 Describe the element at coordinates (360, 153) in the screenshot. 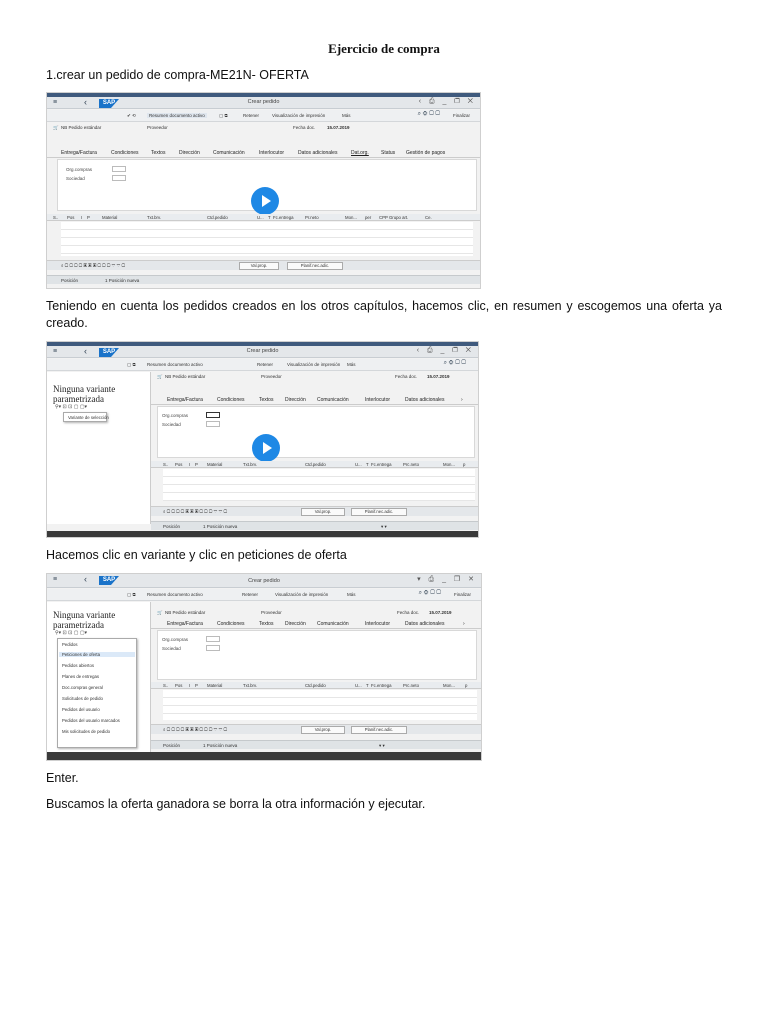

I see `tab-dat-org: Dat.org.` at that location.